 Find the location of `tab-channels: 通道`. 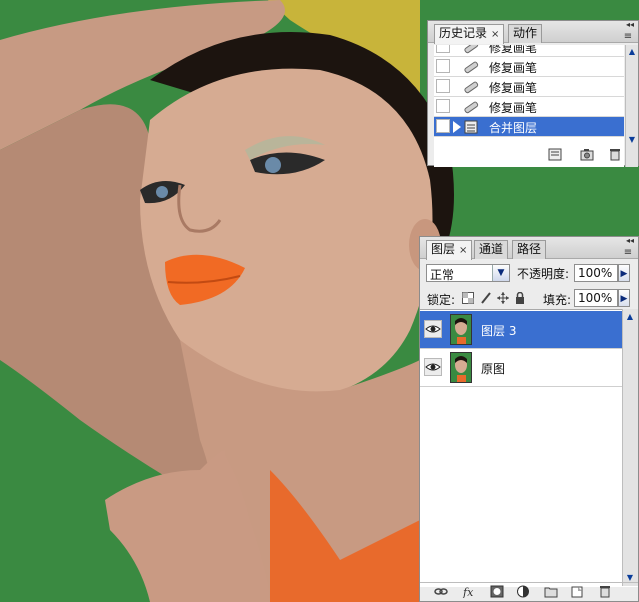

tab-channels: 通道 is located at coordinates (491, 249).